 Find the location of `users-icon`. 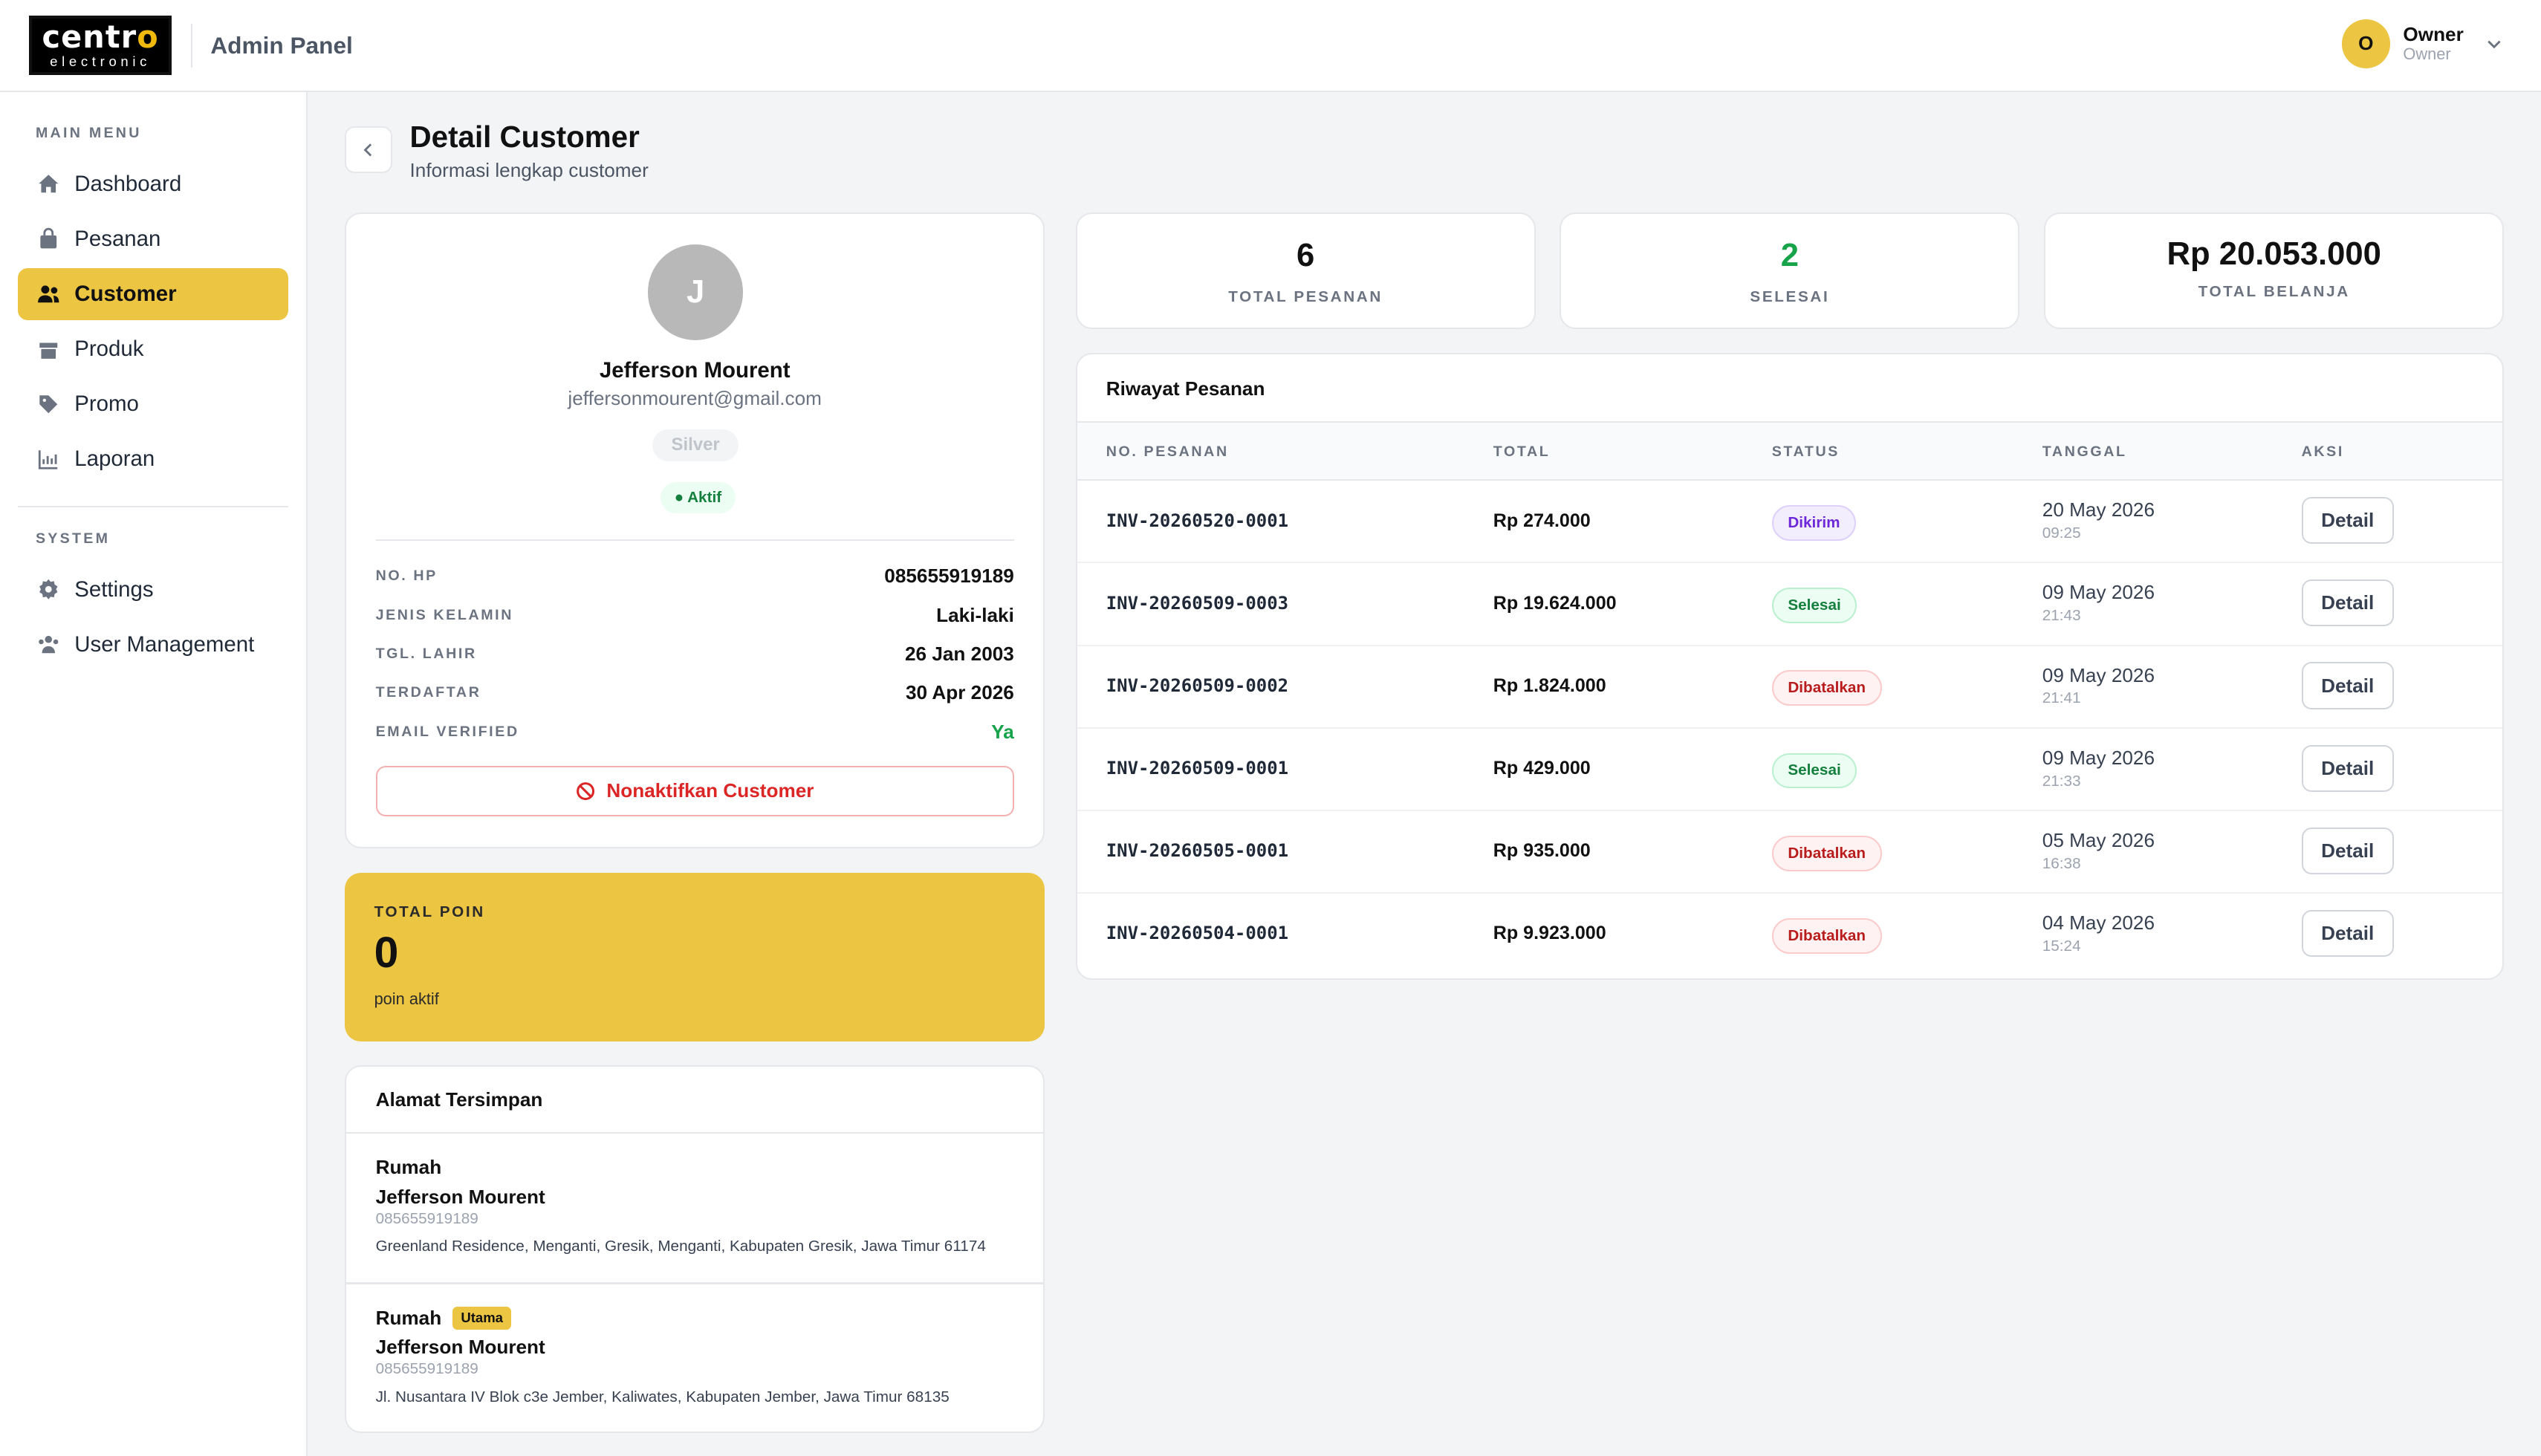

users-icon is located at coordinates (48, 293).